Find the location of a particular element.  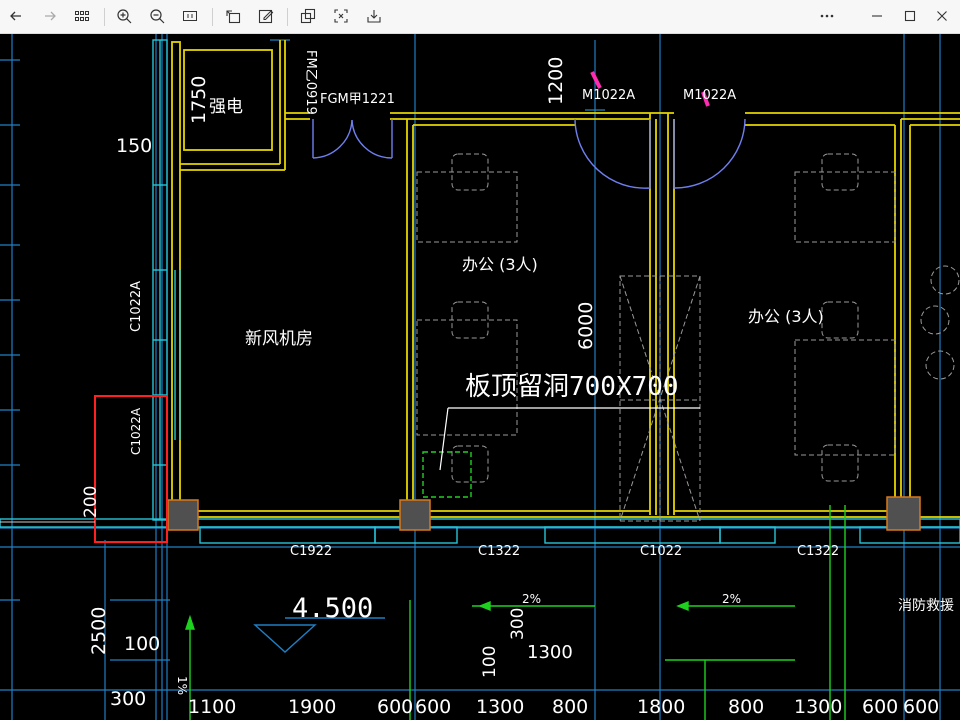

dim-bottom-3: 600 is located at coordinates (433, 707).